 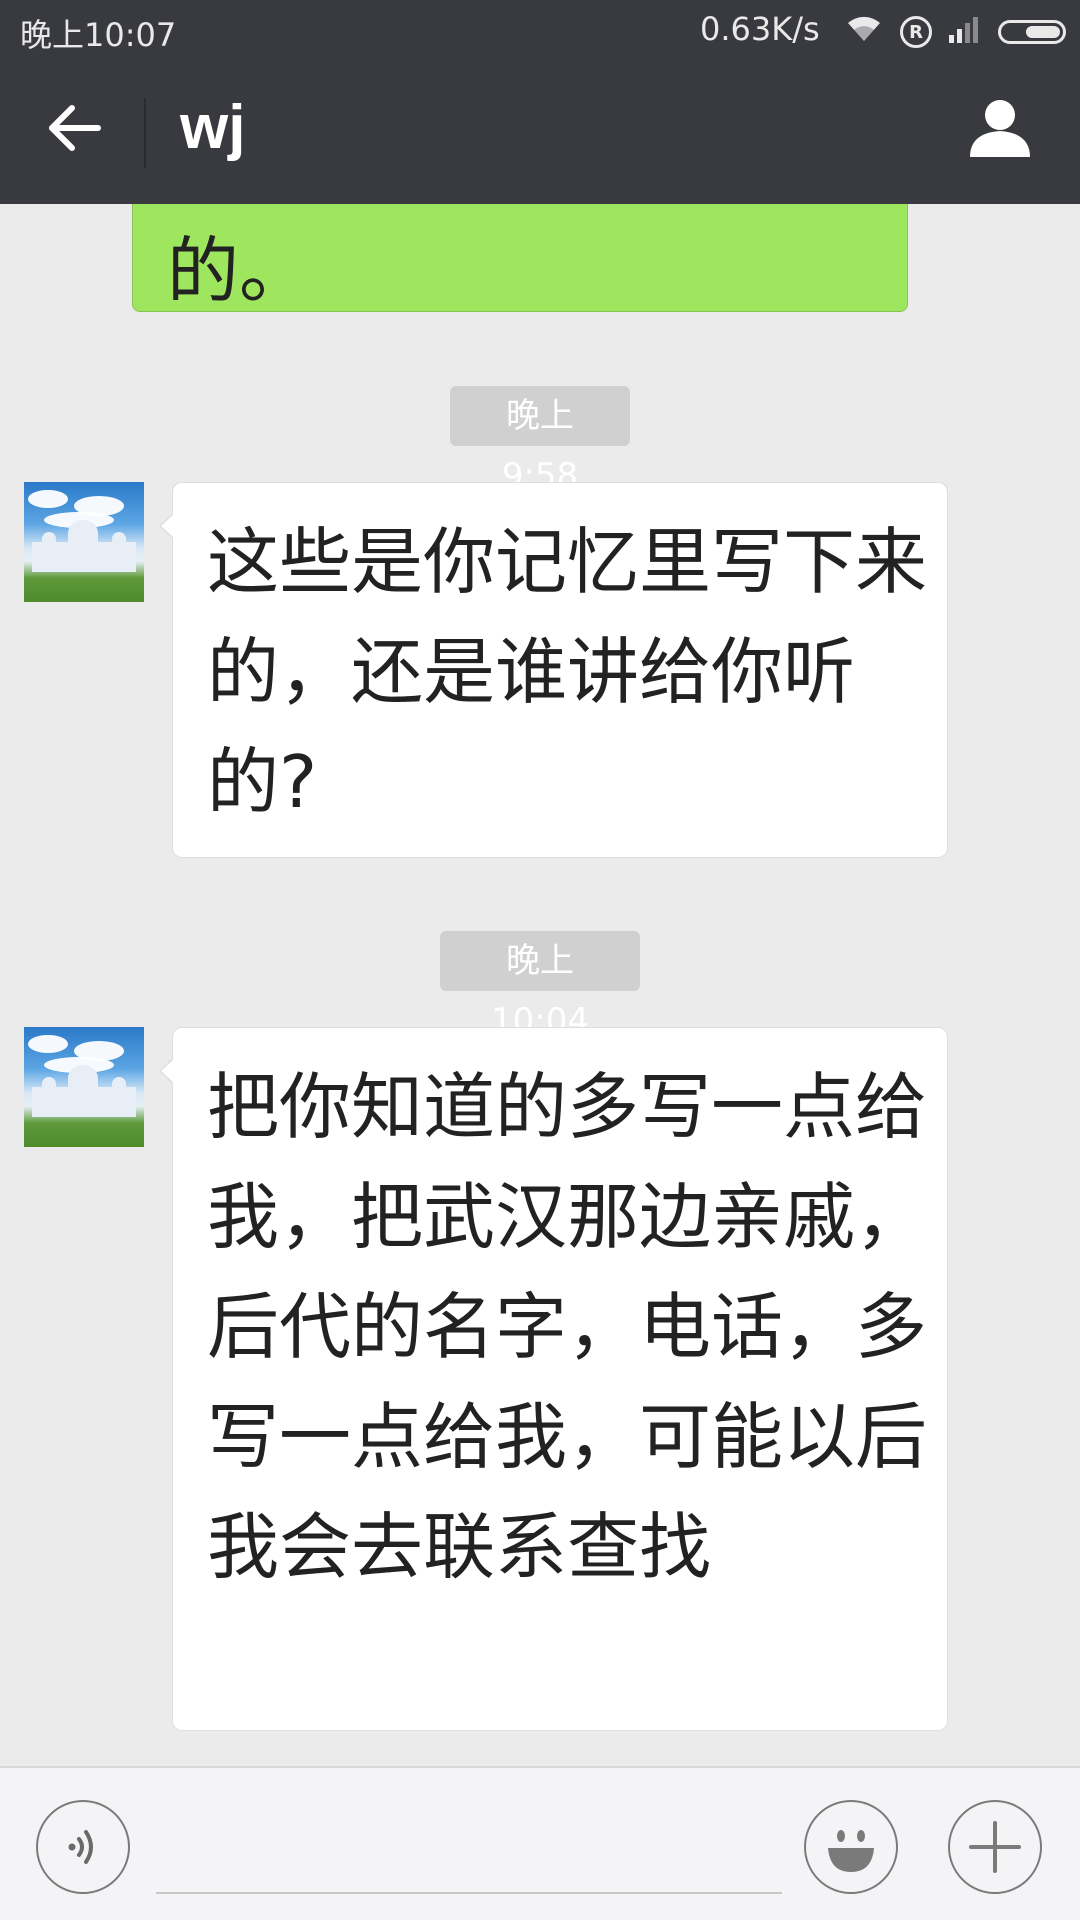 I want to click on status-bar: 晚上10:07 0.63K/s R, so click(x=540, y=31).